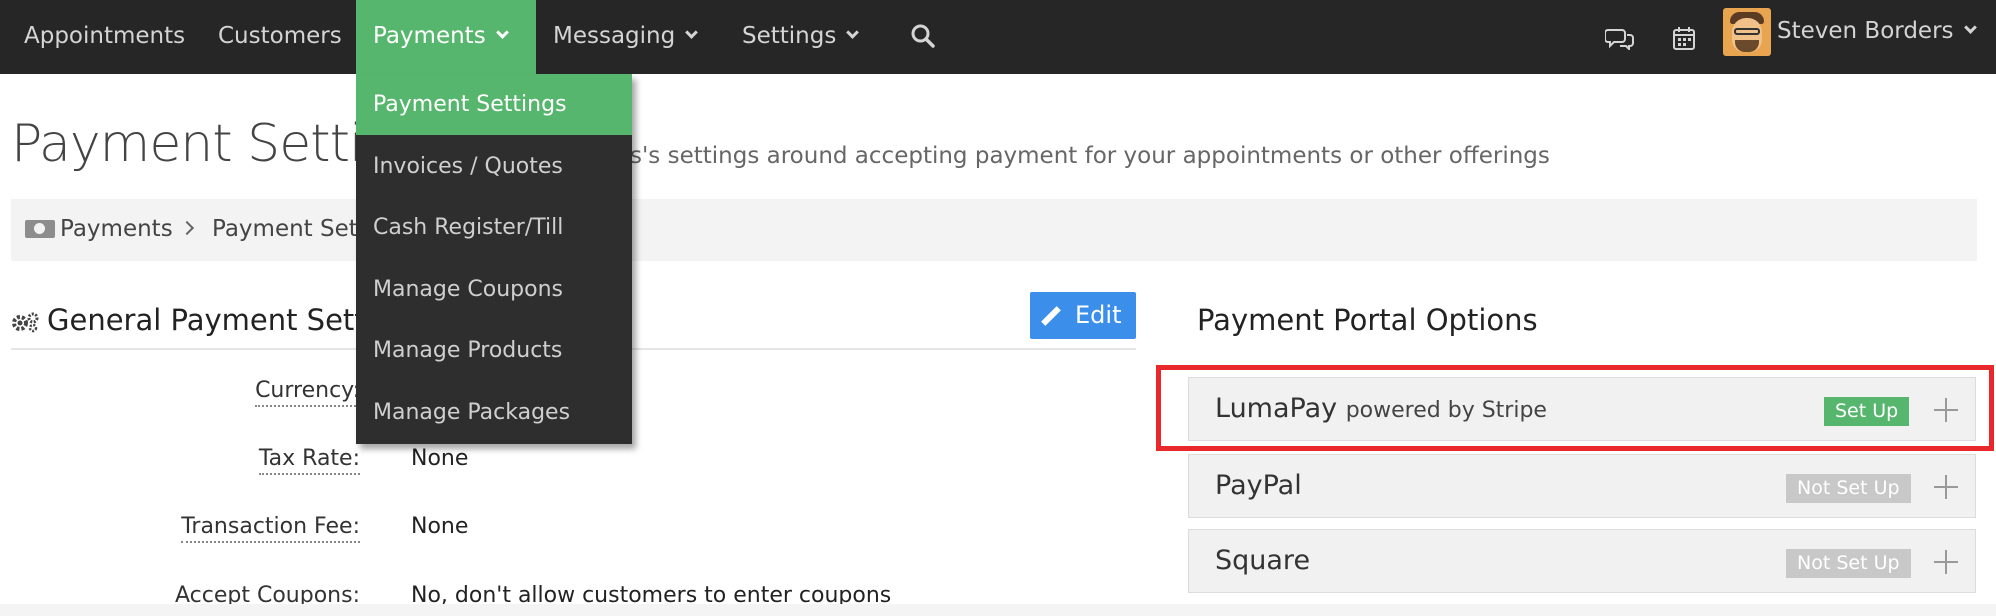  Describe the element at coordinates (1747, 32) in the screenshot. I see `avatar` at that location.